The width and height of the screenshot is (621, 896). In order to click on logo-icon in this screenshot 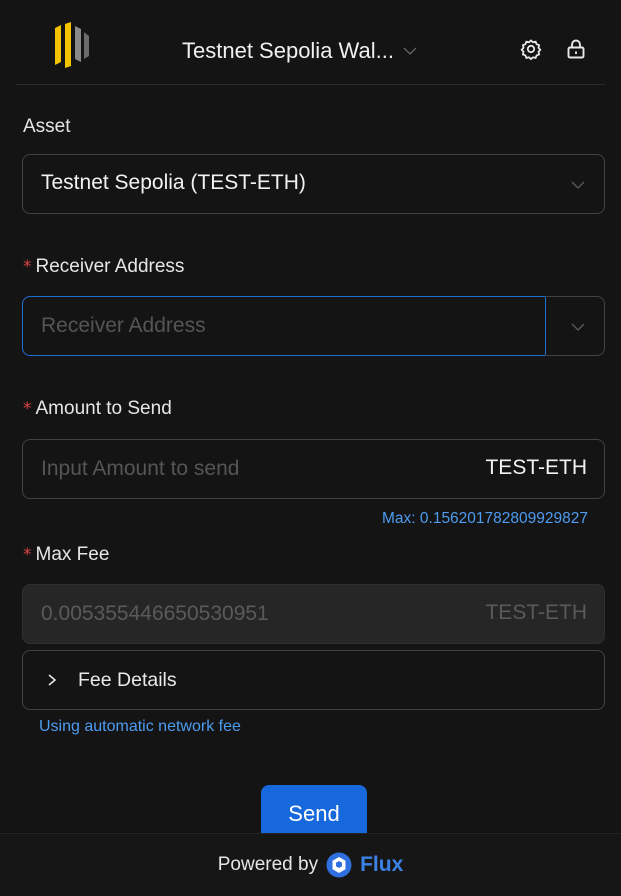, I will do `click(72, 45)`.